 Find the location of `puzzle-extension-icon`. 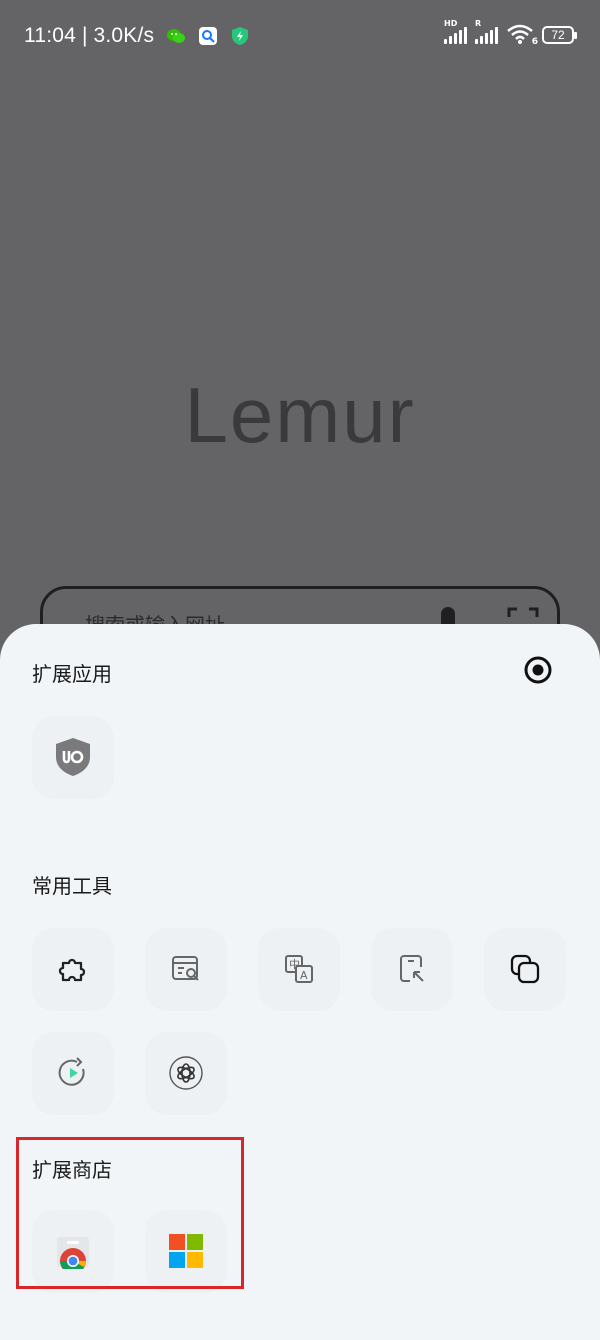

puzzle-extension-icon is located at coordinates (73, 969).